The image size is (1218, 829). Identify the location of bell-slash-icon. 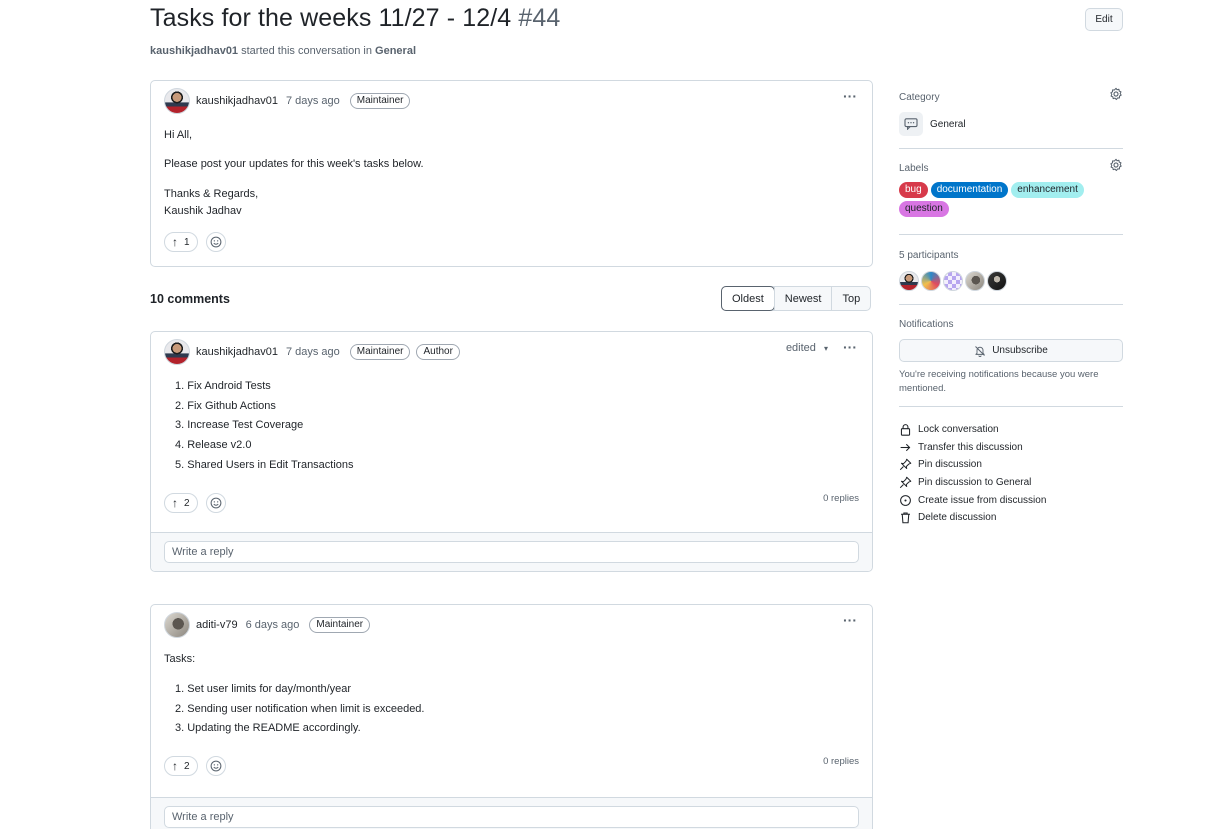
(980, 351).